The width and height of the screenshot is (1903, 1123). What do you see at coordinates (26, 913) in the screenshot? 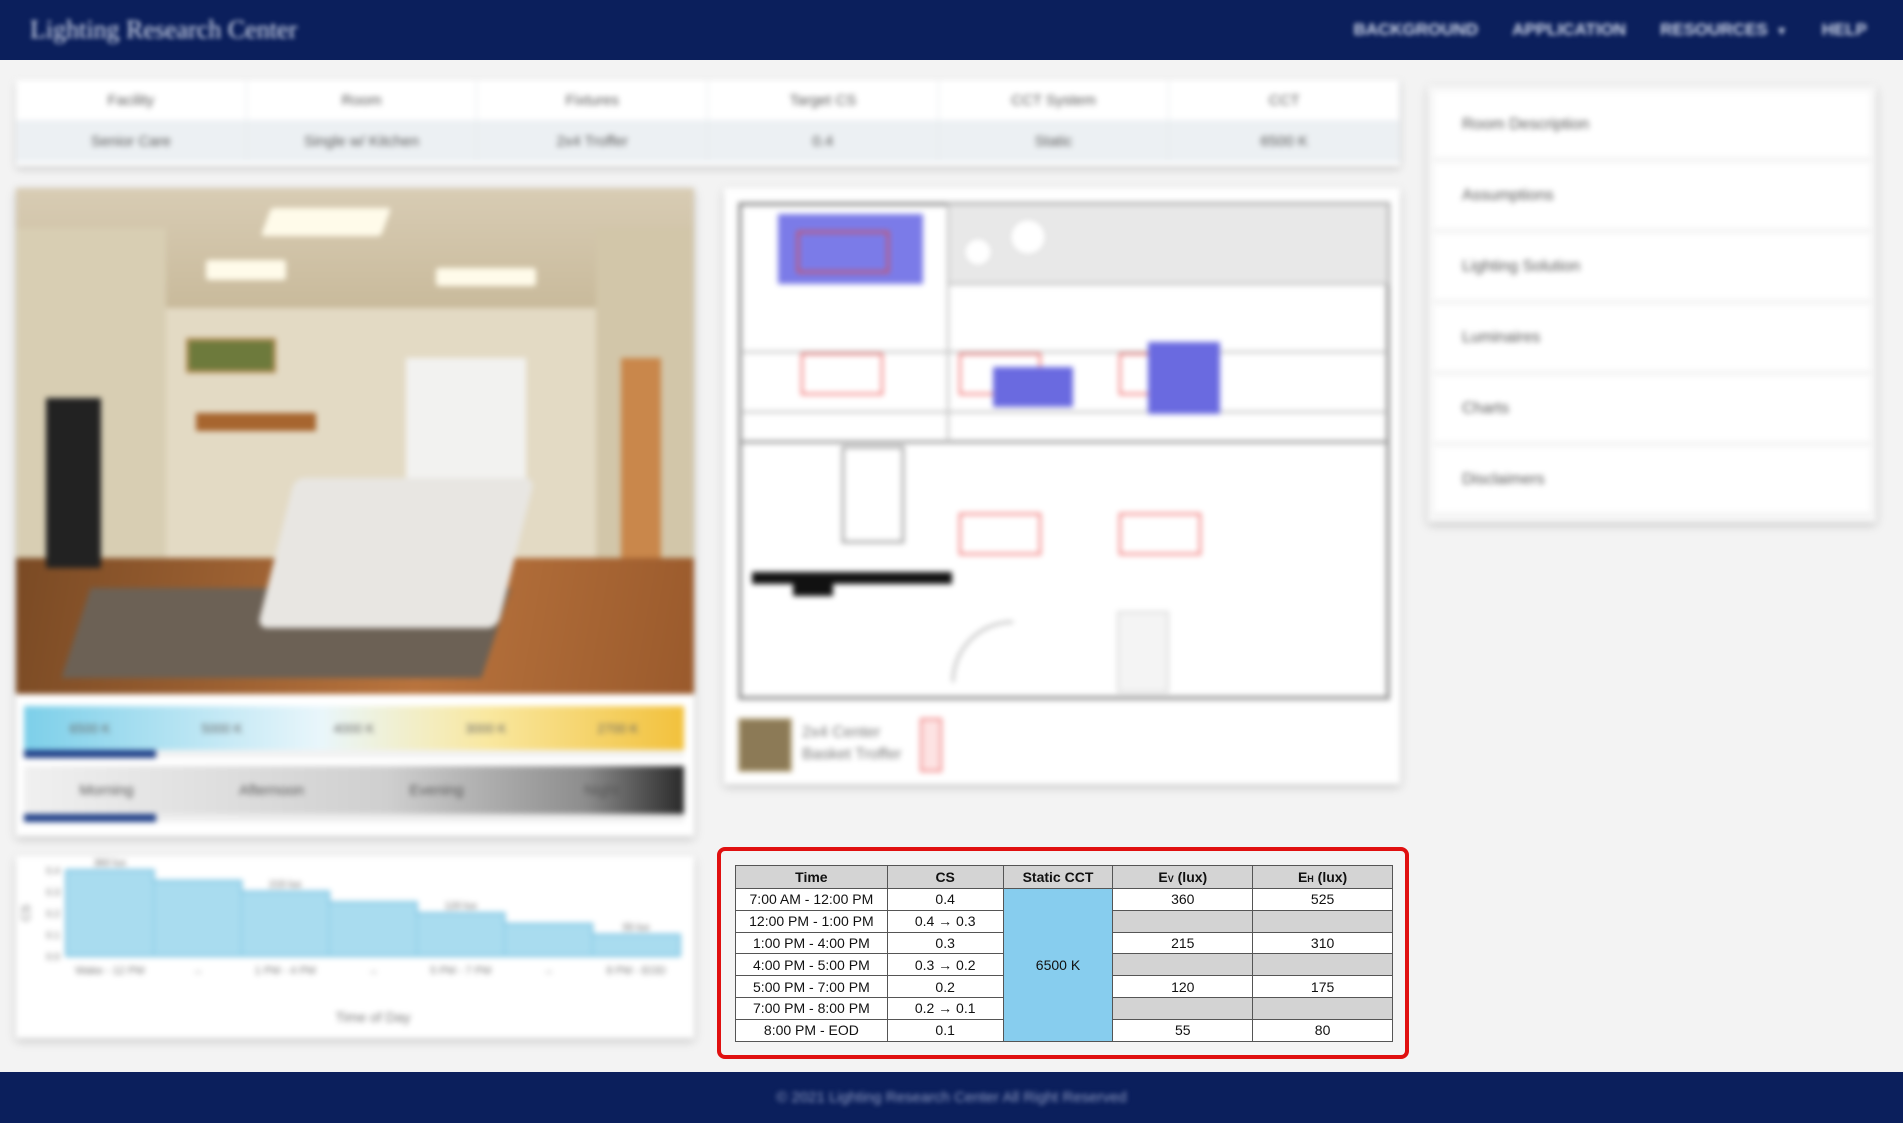
I see `y-axis-label: CS` at bounding box center [26, 913].